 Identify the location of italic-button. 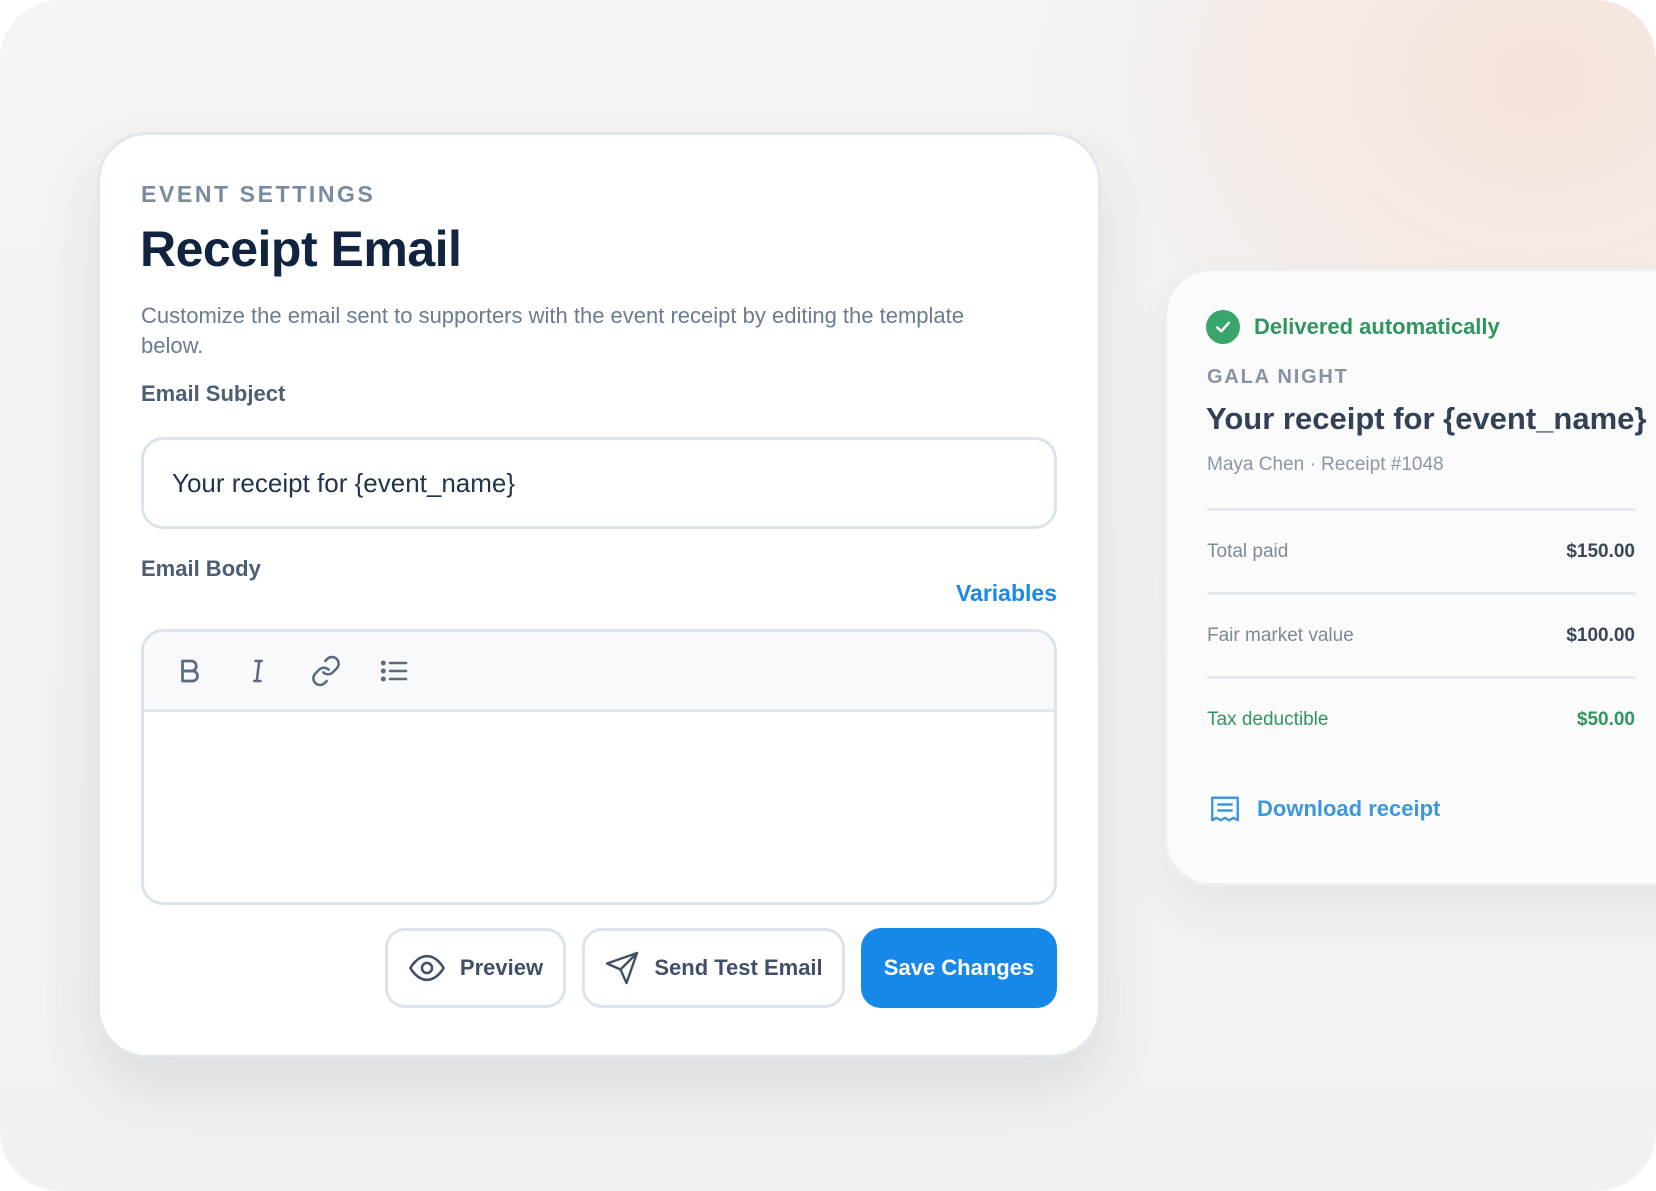
(258, 671).